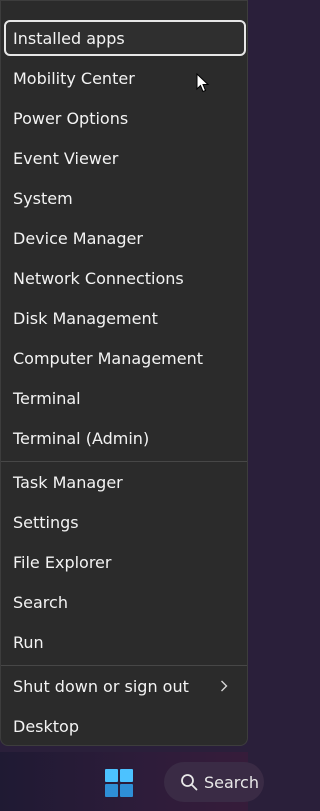 The height and width of the screenshot is (811, 320). I want to click on menu-item-shut-down-or-sign-out: Shut down or sign out, so click(125, 686).